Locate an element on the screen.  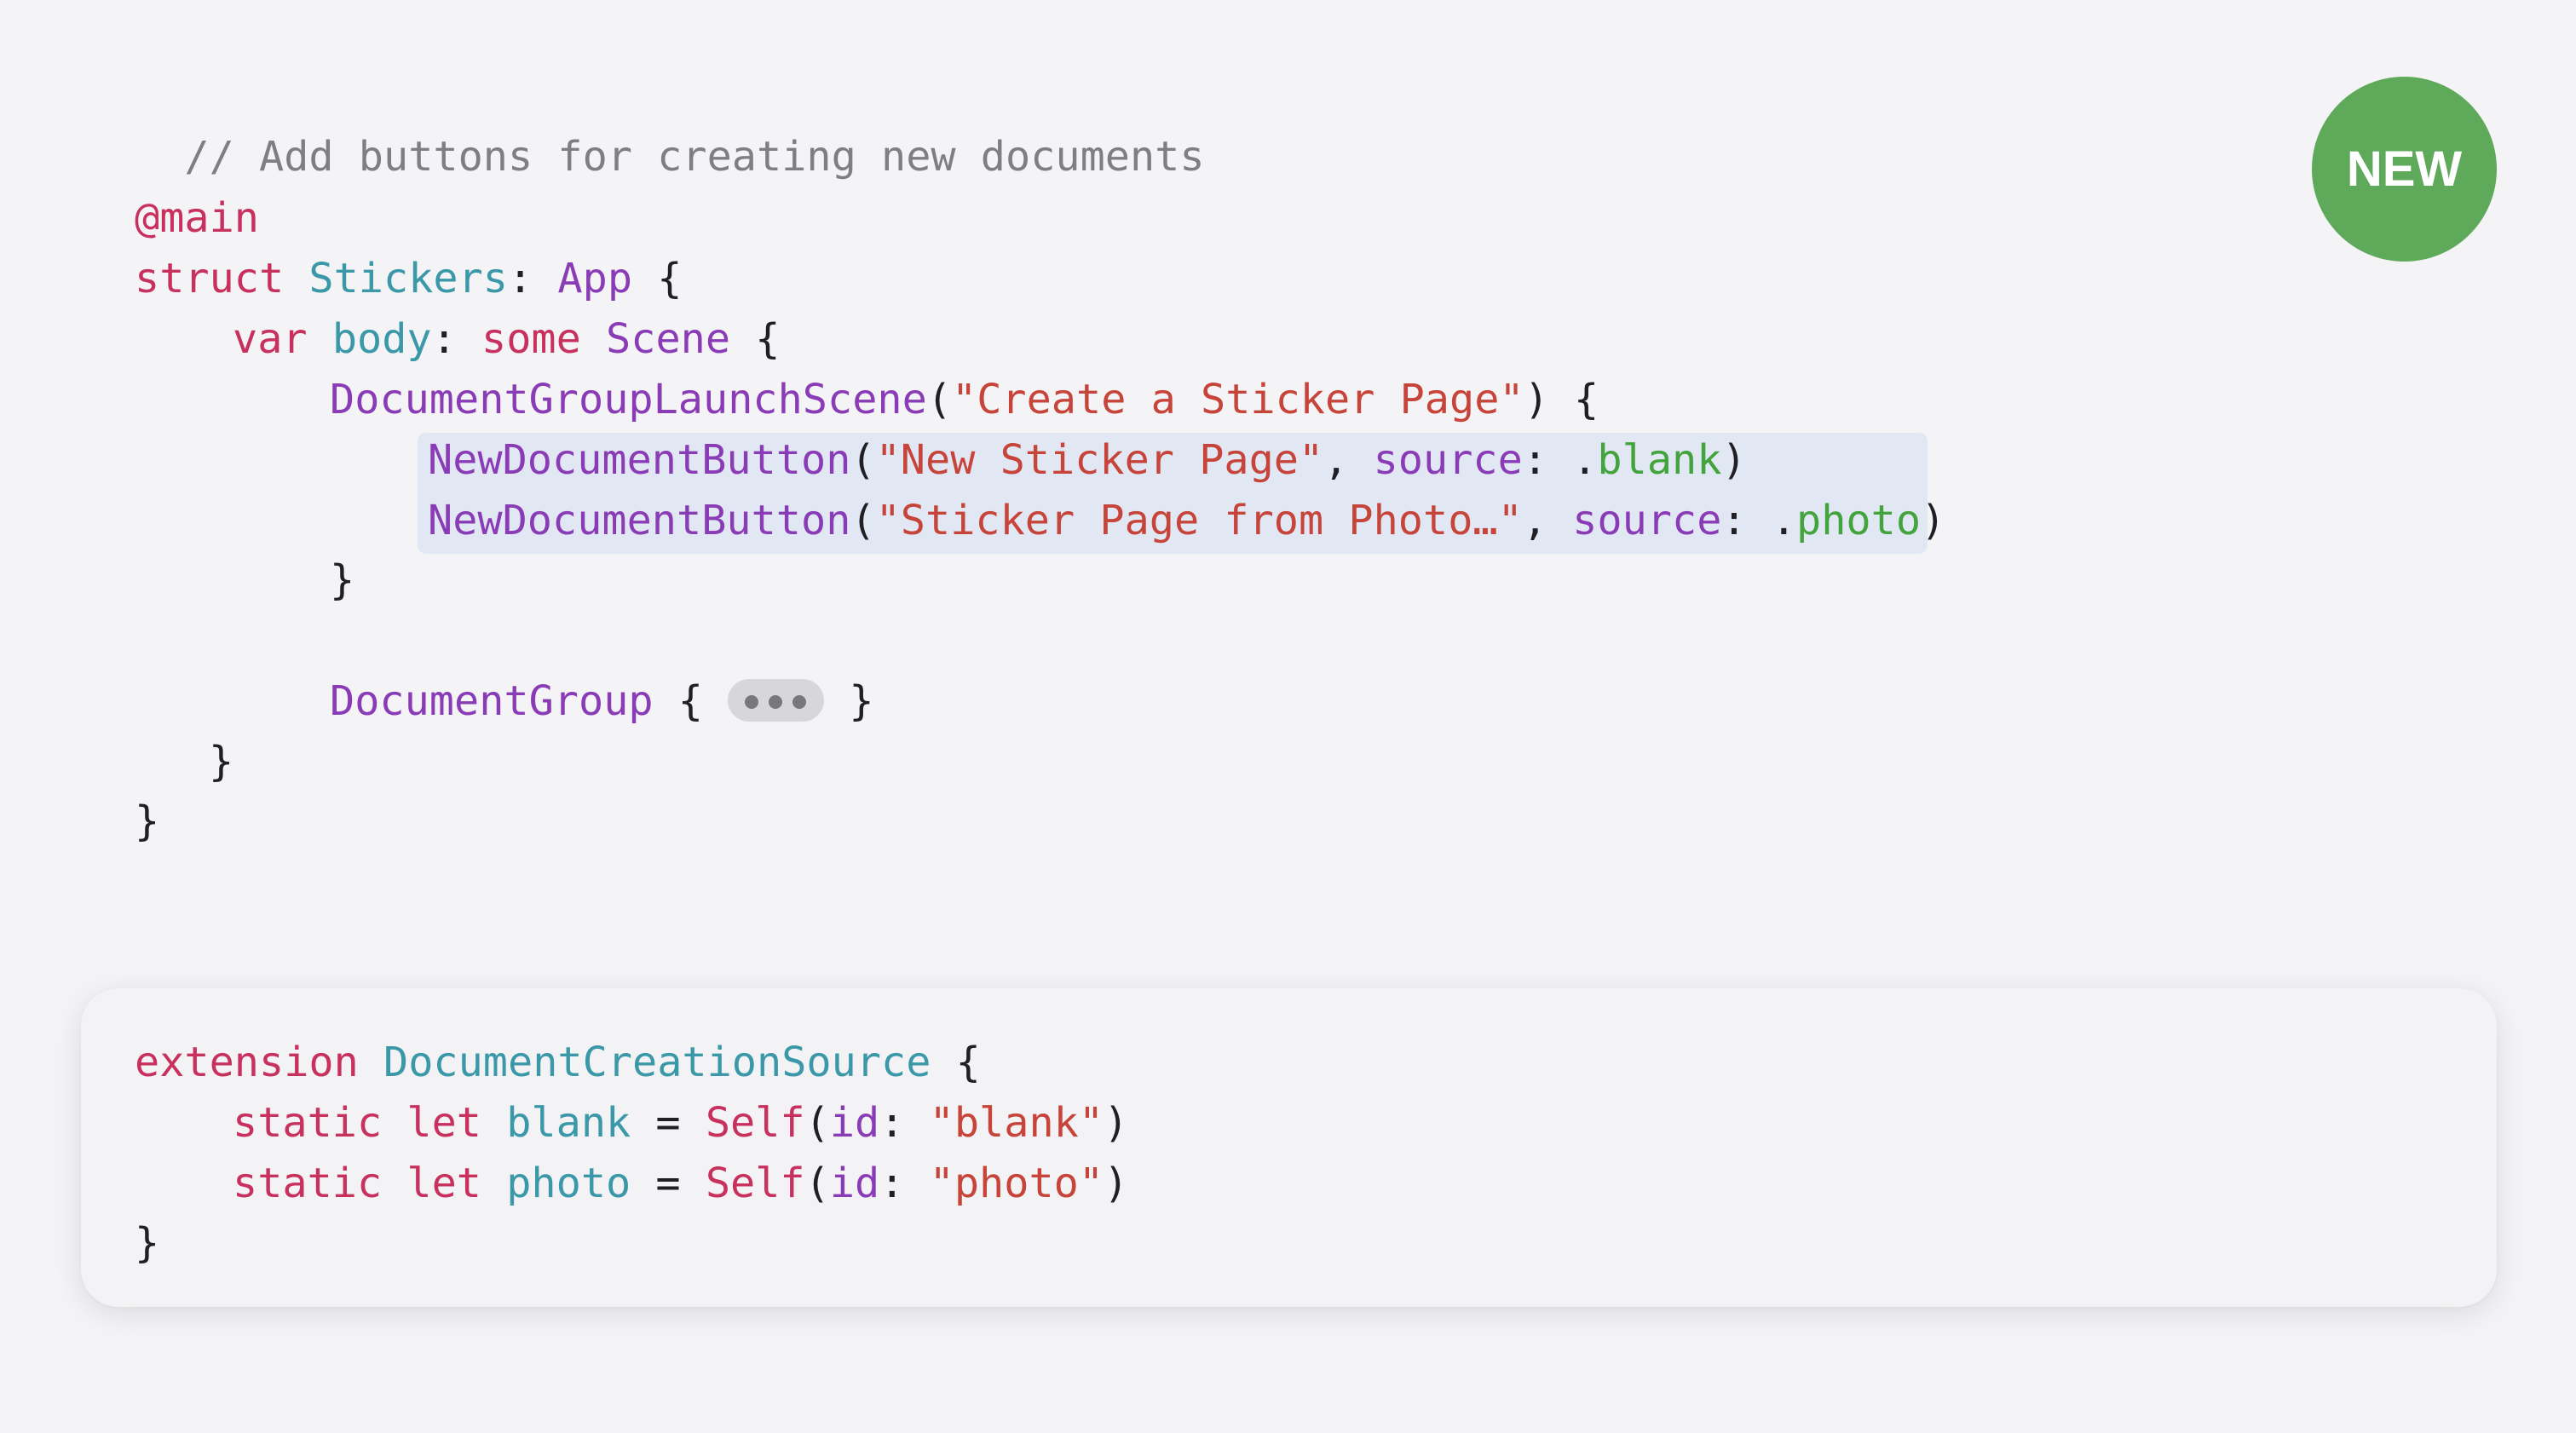
app-type: App is located at coordinates (595, 278).